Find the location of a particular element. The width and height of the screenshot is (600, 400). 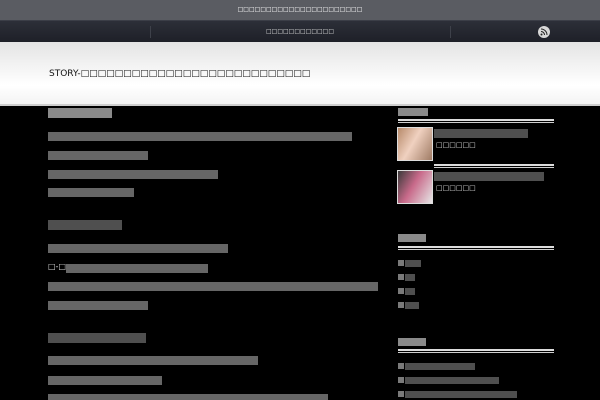

sidebar-heading-categories is located at coordinates (412, 238).